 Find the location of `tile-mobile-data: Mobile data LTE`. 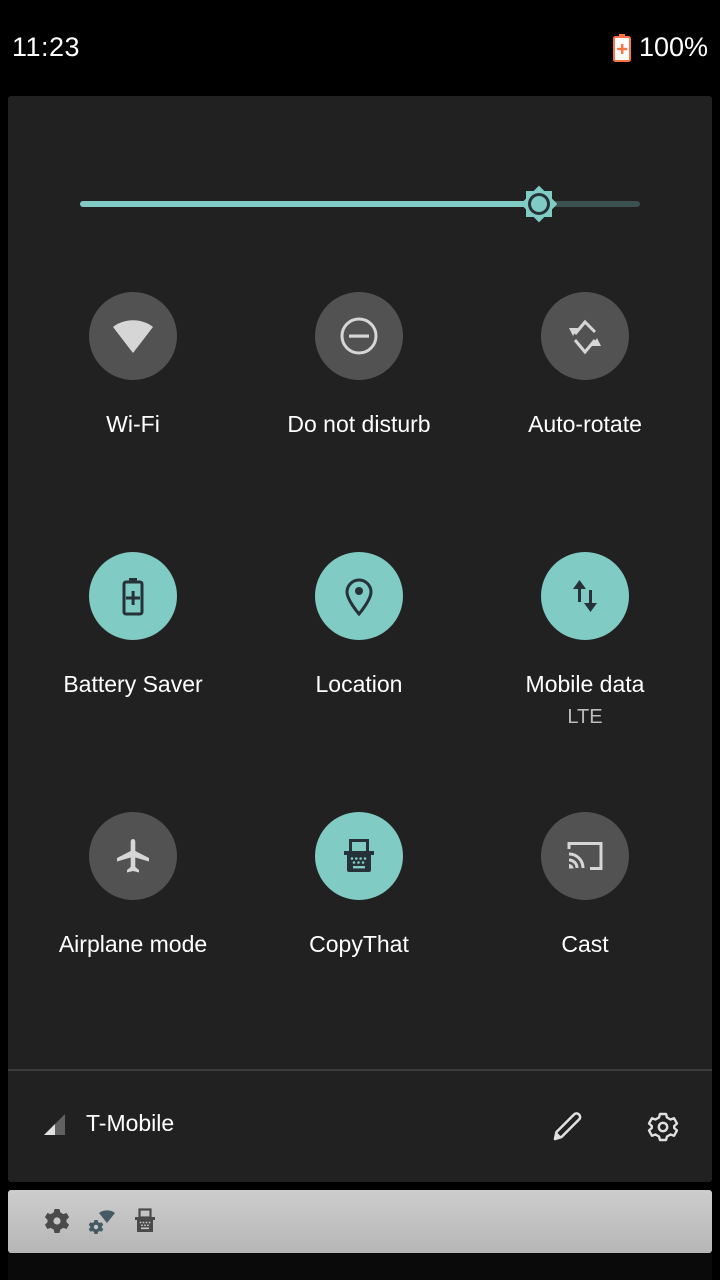

tile-mobile-data: Mobile data LTE is located at coordinates (585, 640).